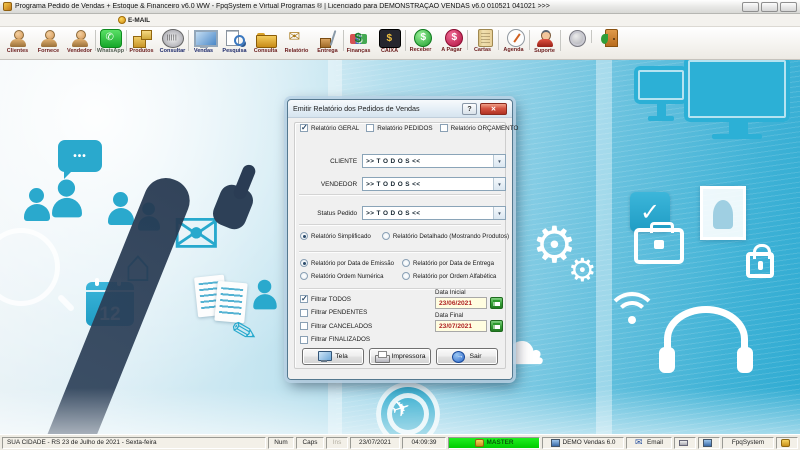  Describe the element at coordinates (48, 41) in the screenshot. I see `toolbar-item: Fornece` at that location.